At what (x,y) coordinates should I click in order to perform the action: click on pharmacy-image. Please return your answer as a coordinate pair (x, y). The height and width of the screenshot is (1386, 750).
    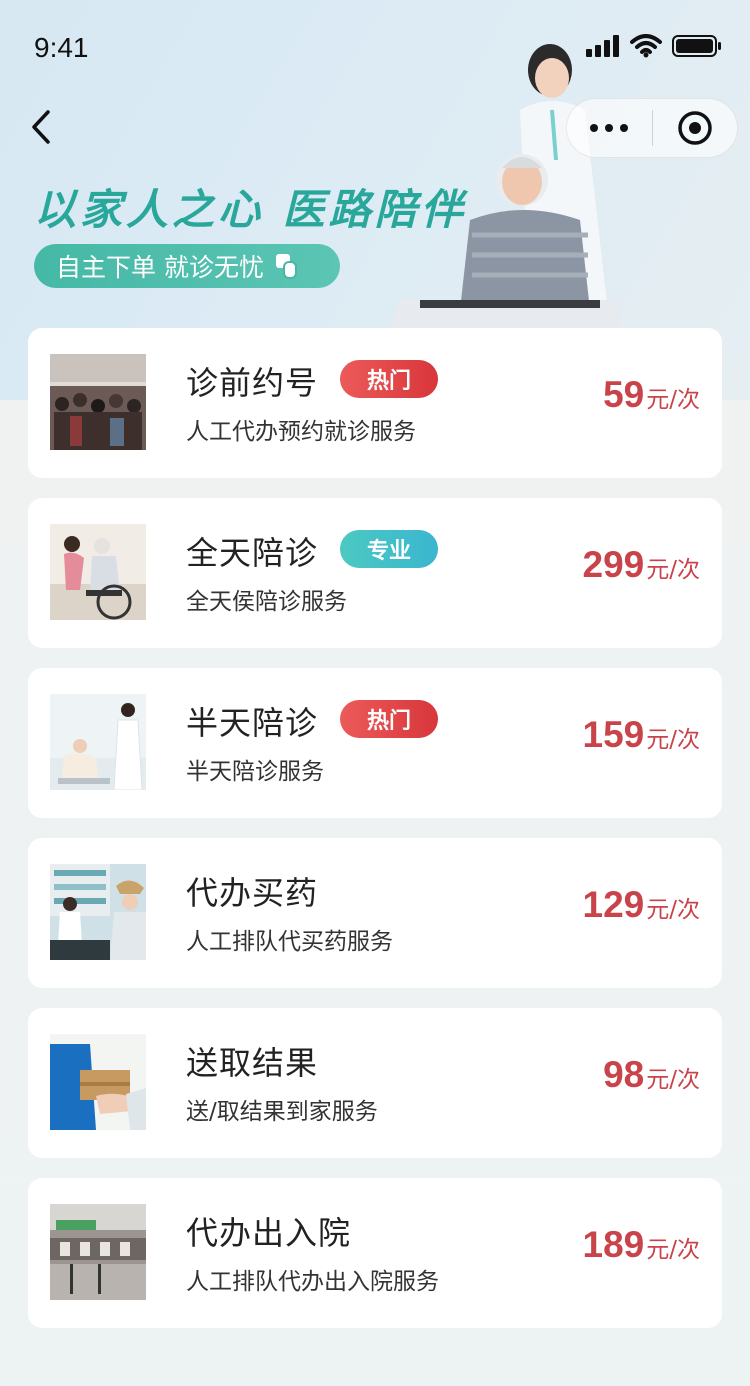
    Looking at the image, I should click on (98, 912).